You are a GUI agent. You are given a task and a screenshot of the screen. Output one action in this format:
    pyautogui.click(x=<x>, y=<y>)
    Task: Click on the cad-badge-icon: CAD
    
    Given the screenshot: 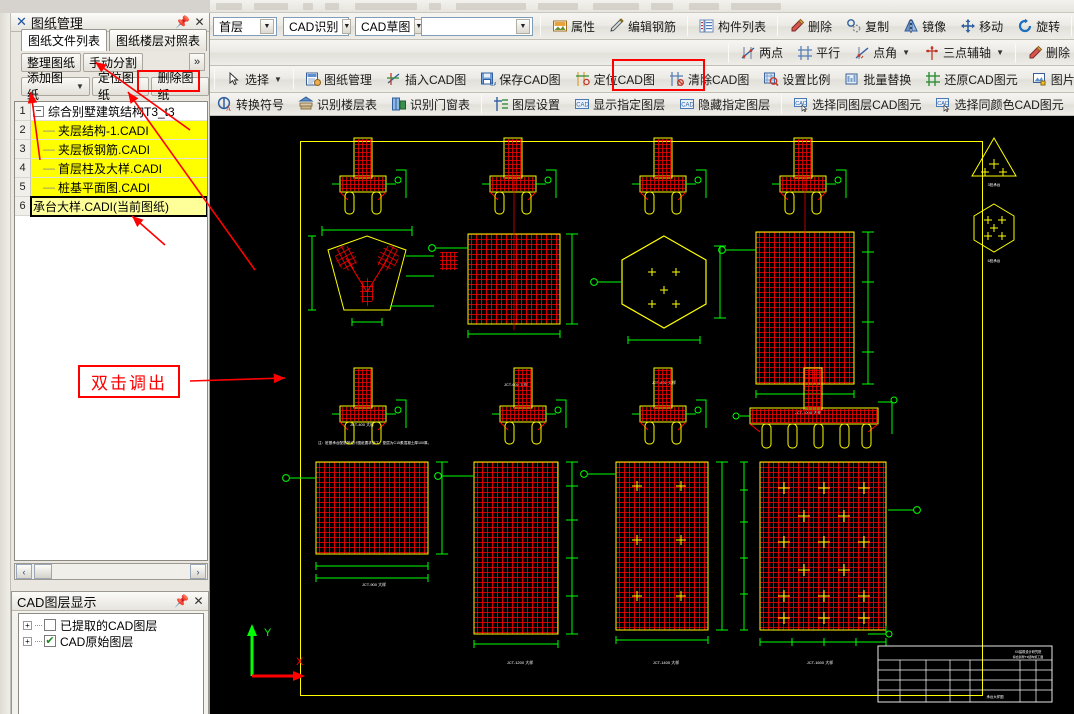 What is the action you would take?
    pyautogui.click(x=801, y=104)
    